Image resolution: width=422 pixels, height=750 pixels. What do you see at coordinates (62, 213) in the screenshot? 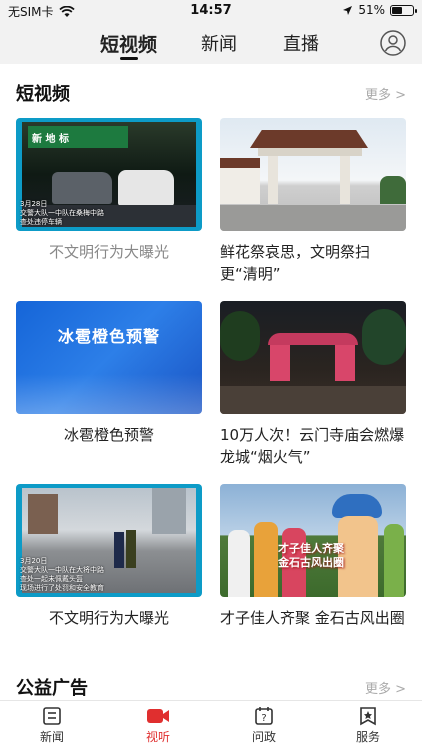
I see `thumbnail-overlay-text: 3月28日 交警大队一中队在桑梅中路 查处违停车辆` at bounding box center [62, 213].